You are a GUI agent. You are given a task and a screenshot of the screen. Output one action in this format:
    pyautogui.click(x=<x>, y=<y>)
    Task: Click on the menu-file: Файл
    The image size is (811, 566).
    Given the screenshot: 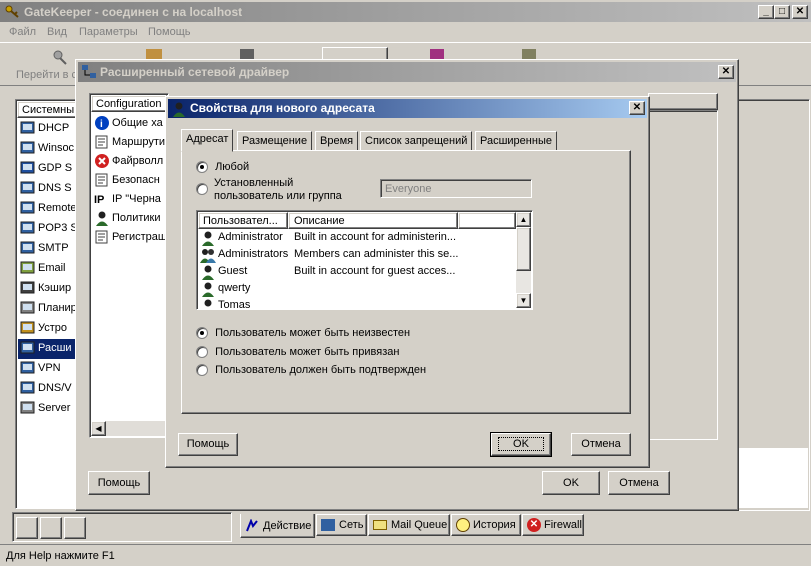 What is the action you would take?
    pyautogui.click(x=22, y=32)
    